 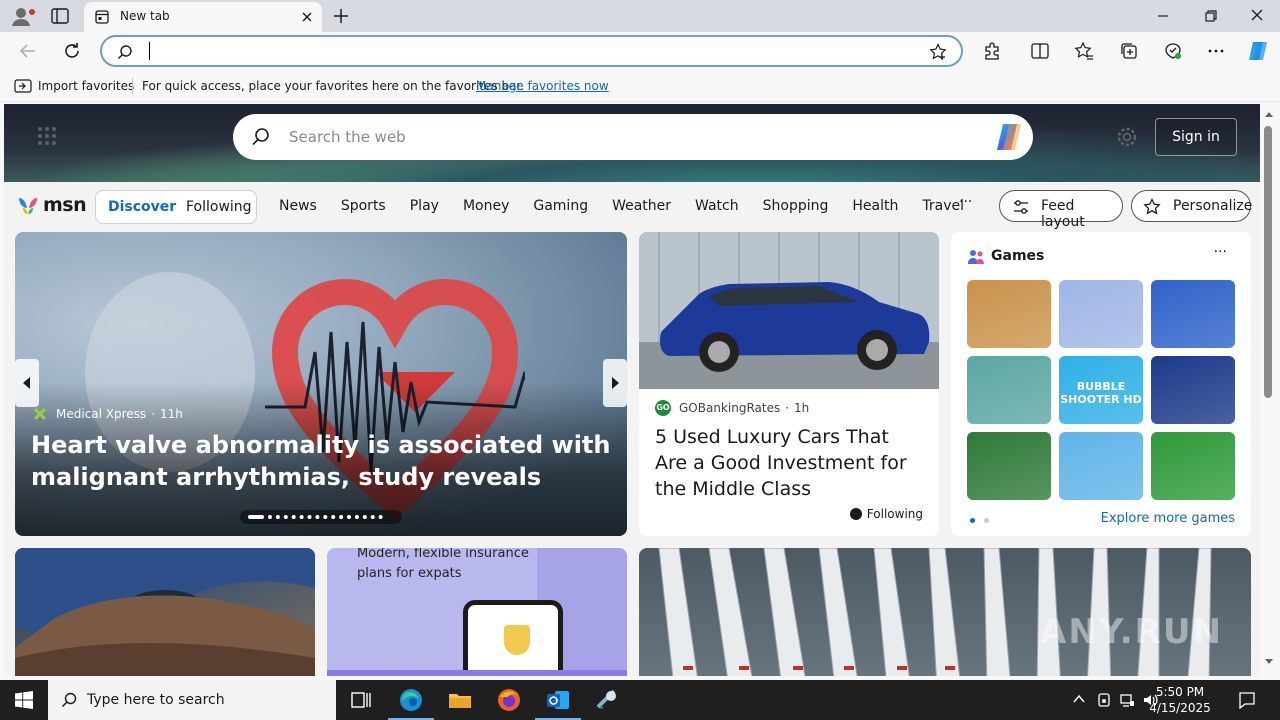 What do you see at coordinates (1127, 137) in the screenshot?
I see `page-settings-gear-icon` at bounding box center [1127, 137].